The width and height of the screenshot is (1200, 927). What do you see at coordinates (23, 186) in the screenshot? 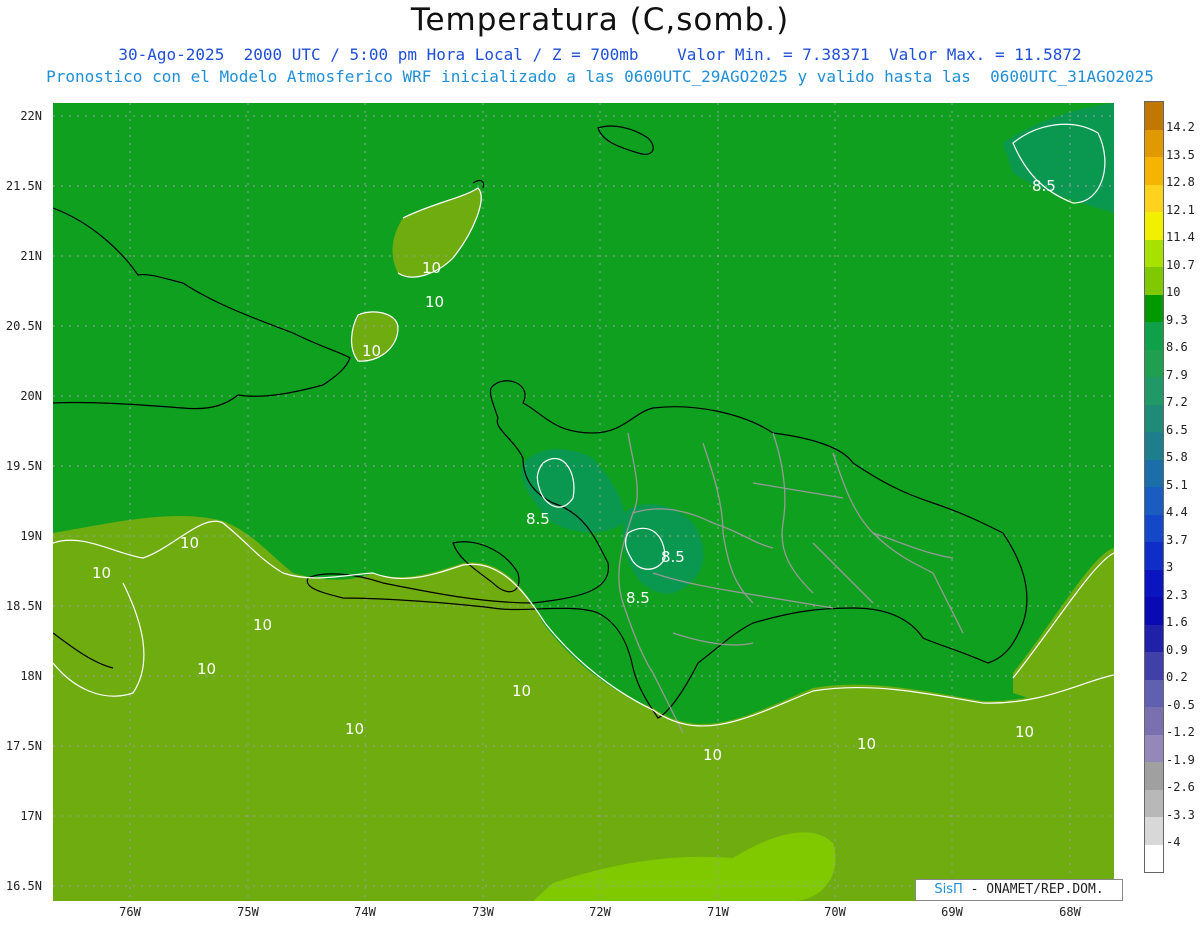
I see `lat-label: 21.5N` at bounding box center [23, 186].